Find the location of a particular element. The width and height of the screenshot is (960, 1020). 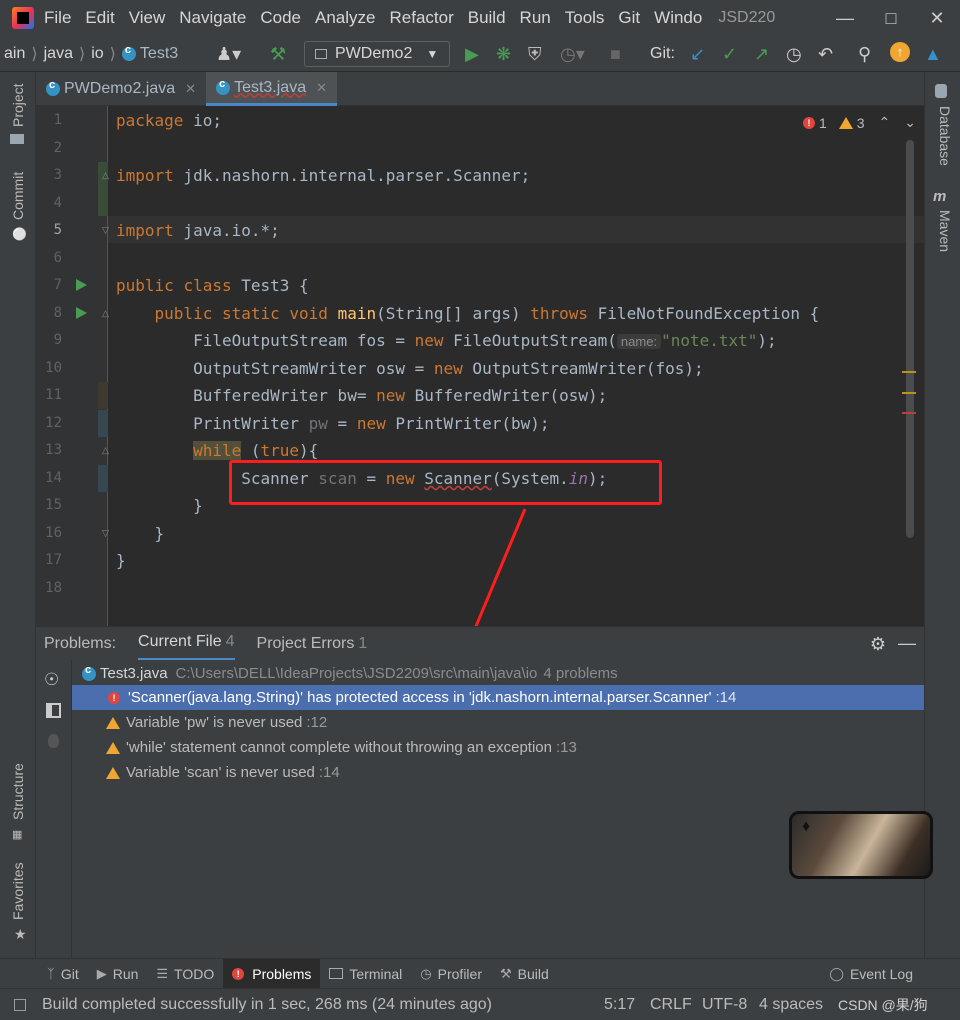

breadcrumb-test3: Test3 is located at coordinates (159, 54).